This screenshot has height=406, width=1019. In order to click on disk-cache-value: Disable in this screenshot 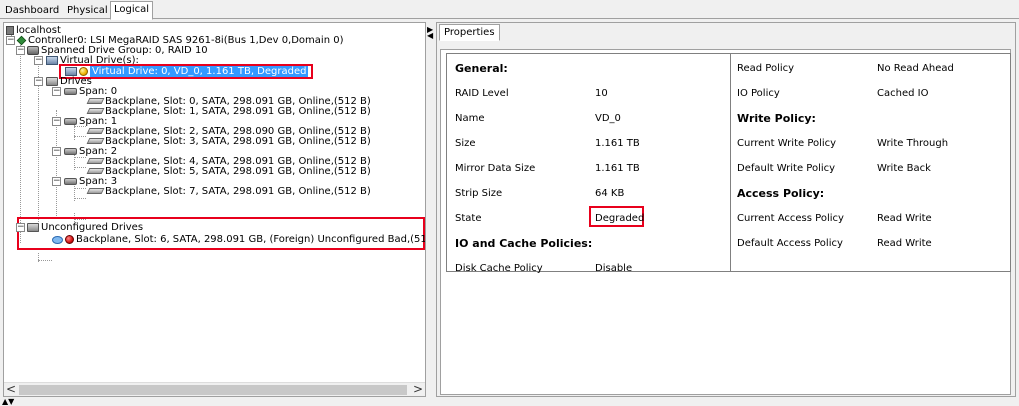, I will do `click(614, 268)`.